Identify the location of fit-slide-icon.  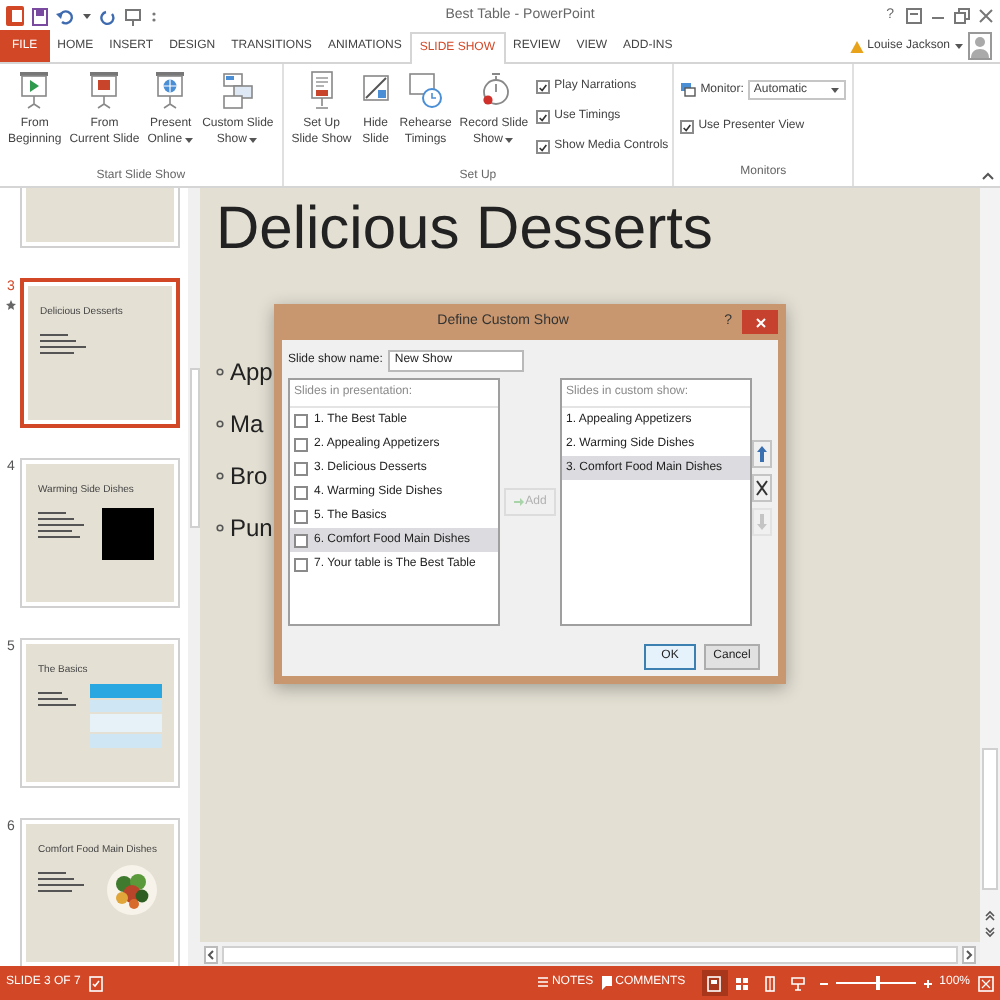
(986, 983).